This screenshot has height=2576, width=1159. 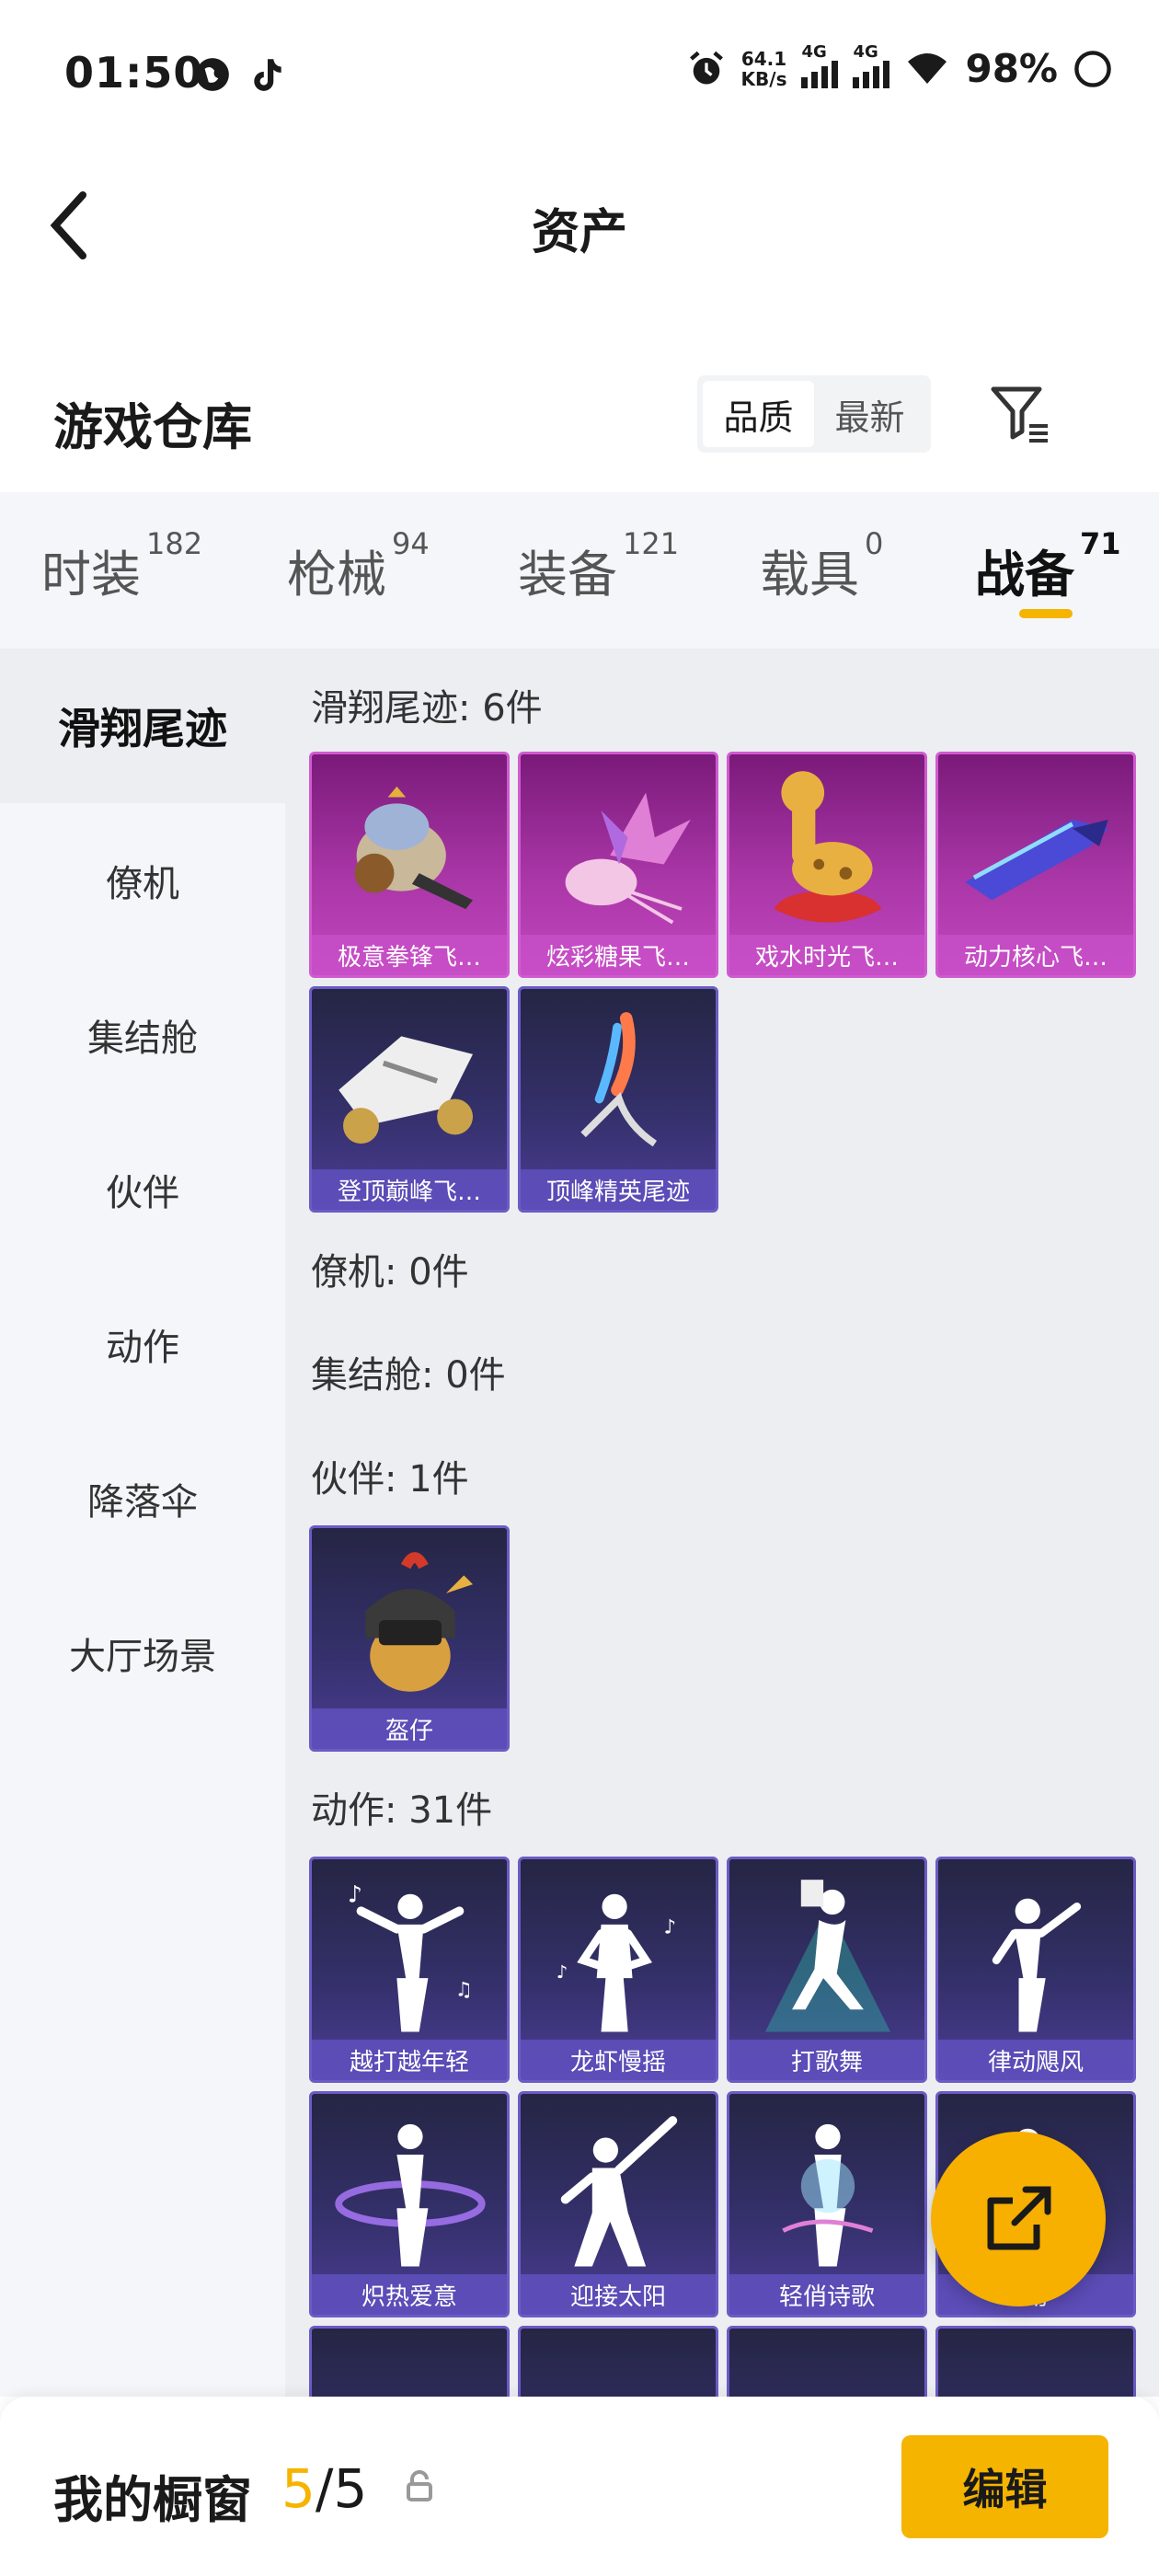 What do you see at coordinates (212, 74) in the screenshot?
I see `globe-icon` at bounding box center [212, 74].